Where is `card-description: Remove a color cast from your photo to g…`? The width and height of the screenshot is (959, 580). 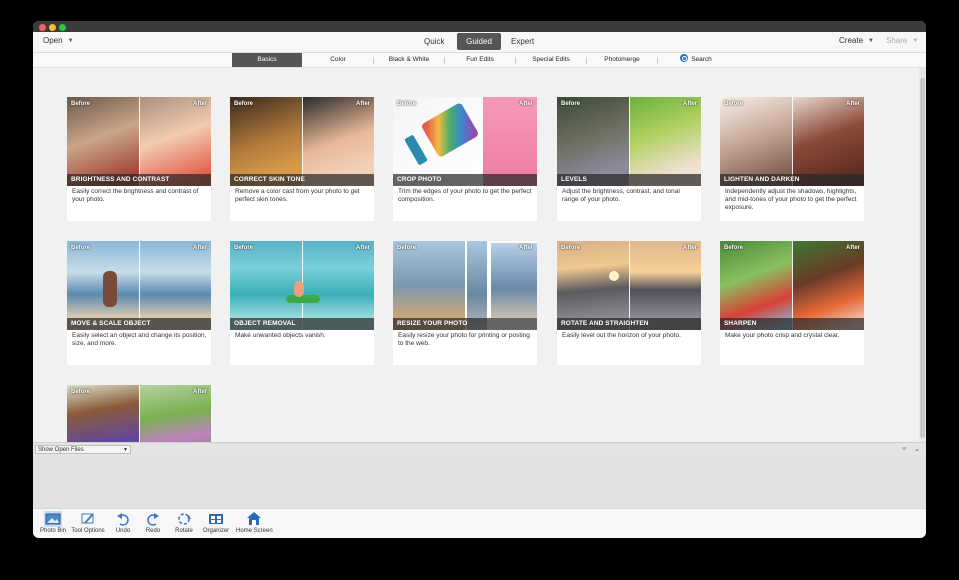
card-description: Remove a color cast from your photo to g… is located at coordinates (297, 195).